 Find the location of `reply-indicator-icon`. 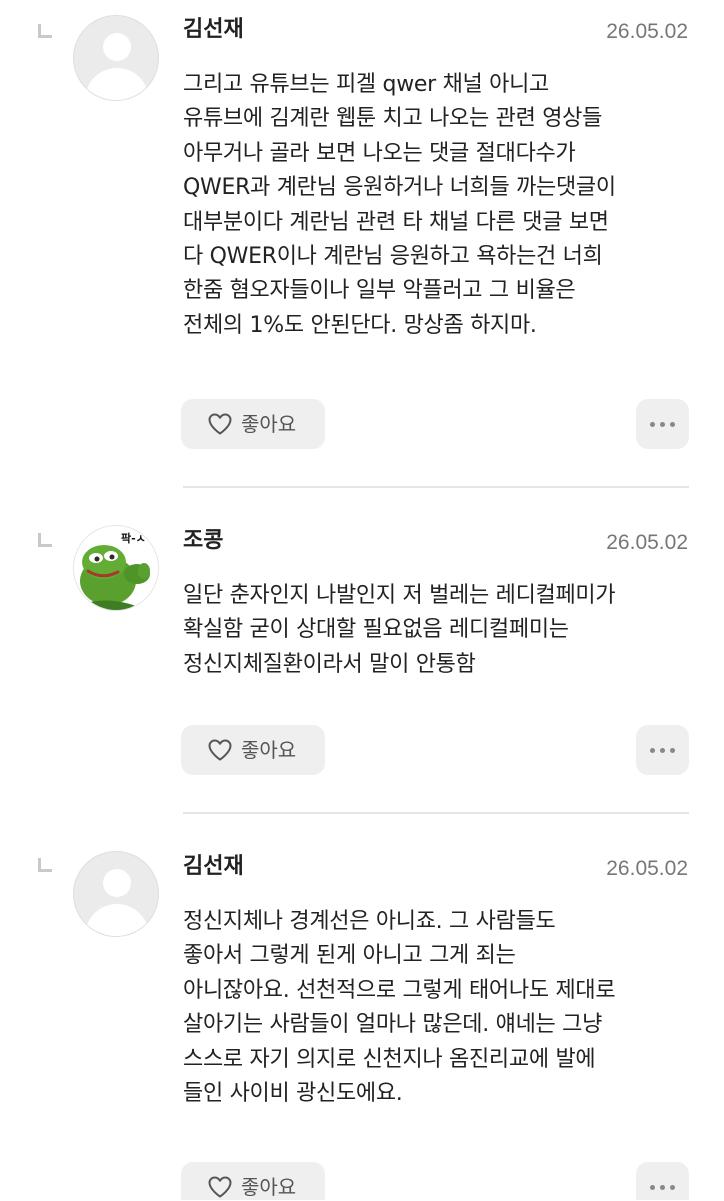

reply-indicator-icon is located at coordinates (45, 865).